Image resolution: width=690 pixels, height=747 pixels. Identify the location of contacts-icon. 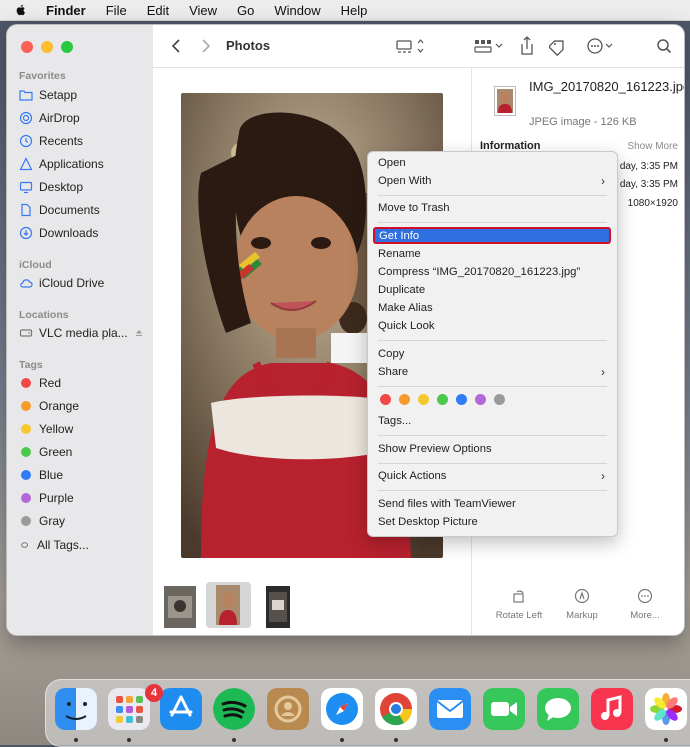
(288, 709).